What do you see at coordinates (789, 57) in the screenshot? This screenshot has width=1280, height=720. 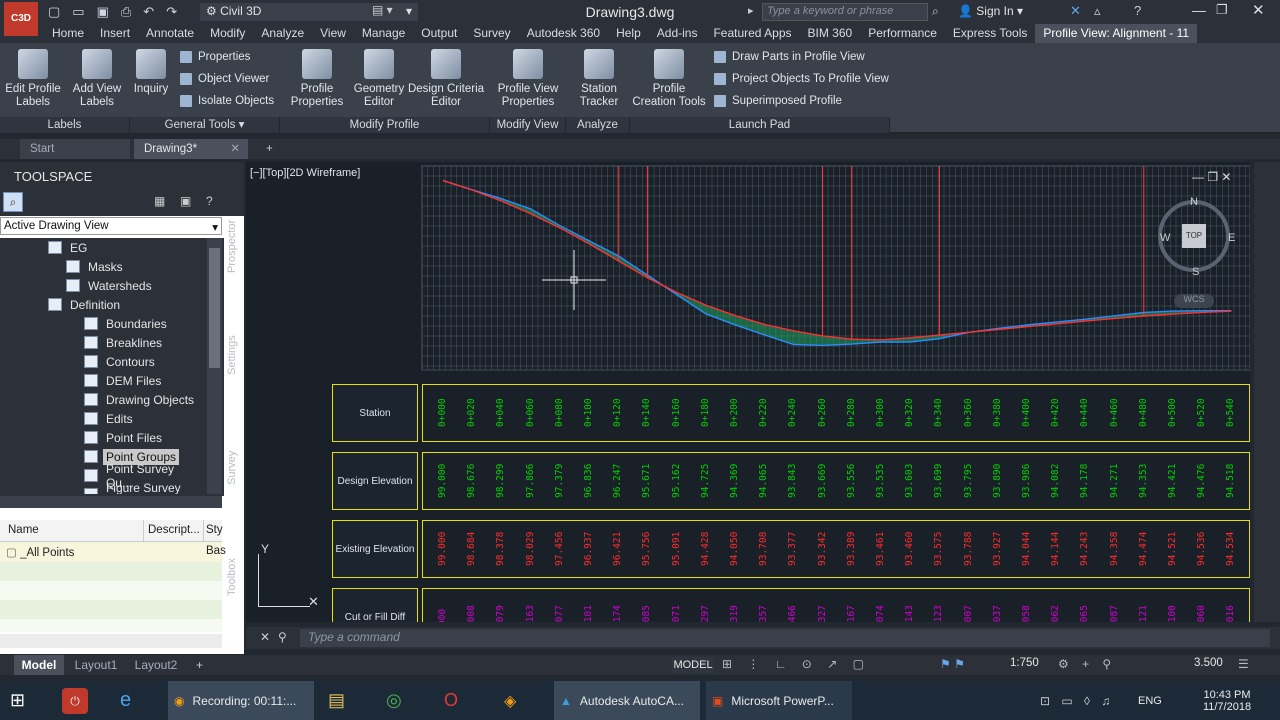 I see `draw-parts-button: Draw Parts in Profile View` at bounding box center [789, 57].